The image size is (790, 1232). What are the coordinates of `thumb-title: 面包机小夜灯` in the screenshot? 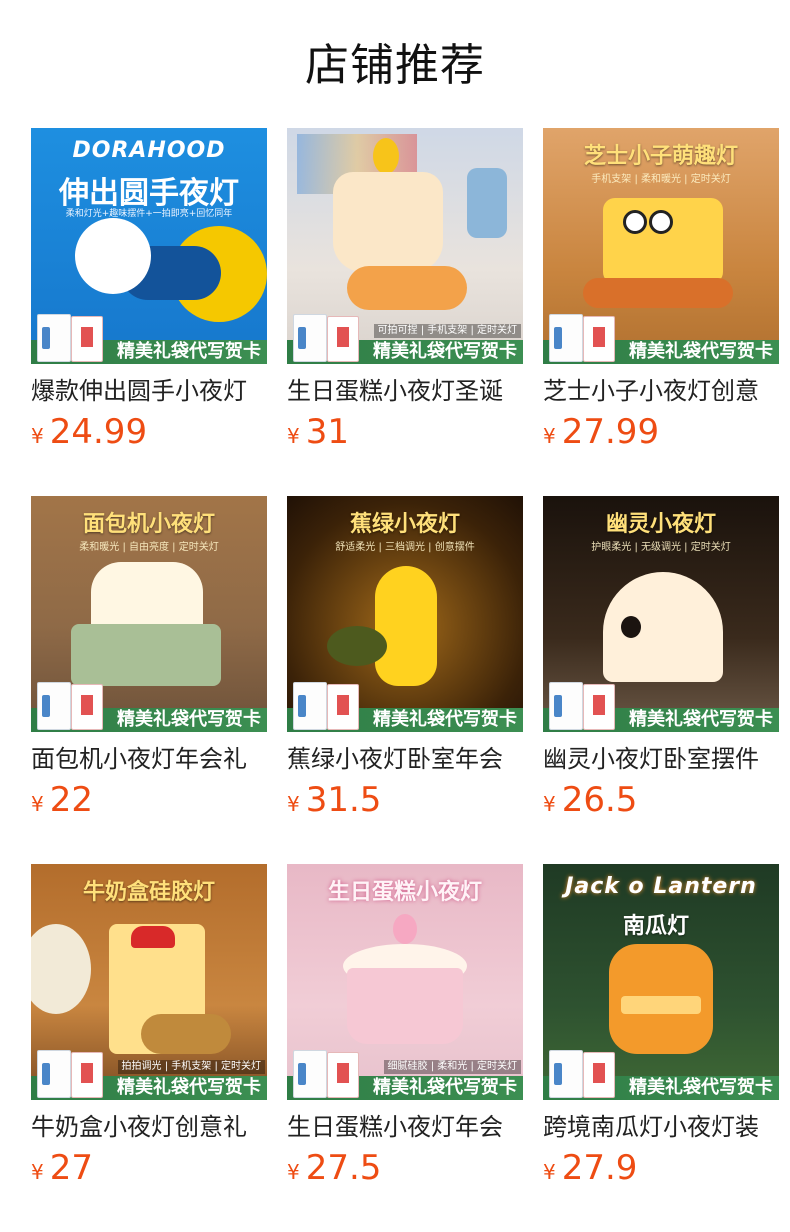 It's located at (148, 524).